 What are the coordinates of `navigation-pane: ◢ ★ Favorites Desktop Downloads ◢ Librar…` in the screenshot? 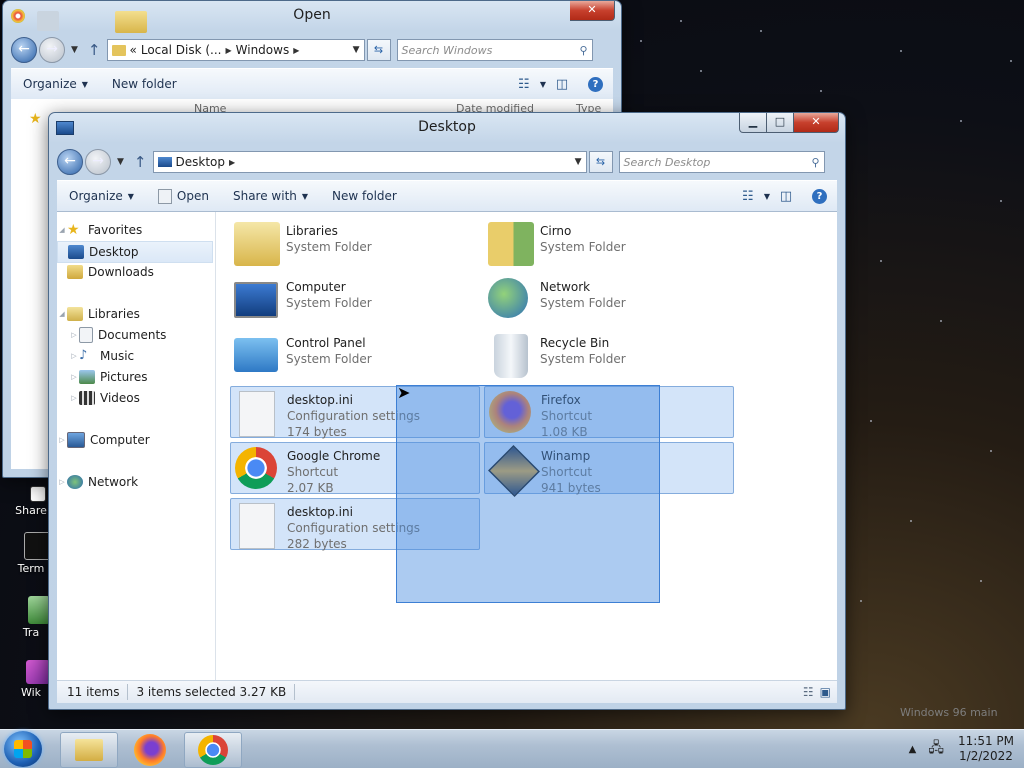 It's located at (136, 446).